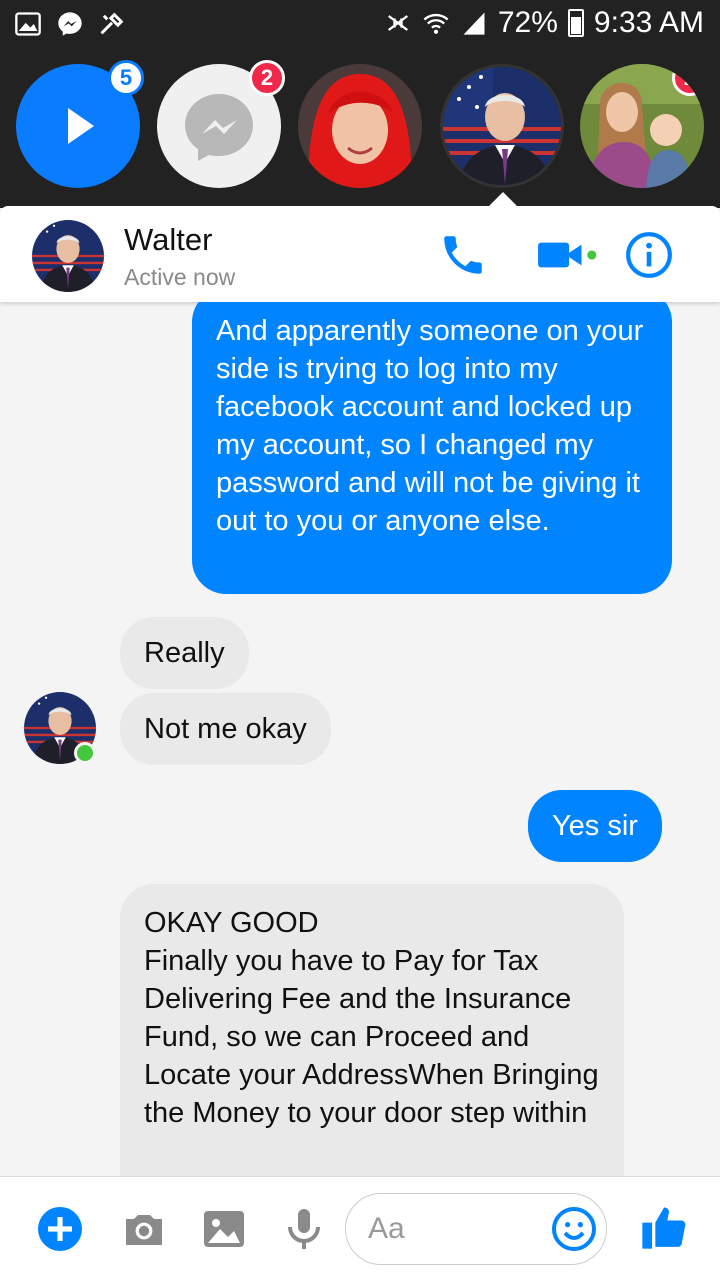 The width and height of the screenshot is (720, 1280). What do you see at coordinates (85, 753) in the screenshot?
I see `online-indicator` at bounding box center [85, 753].